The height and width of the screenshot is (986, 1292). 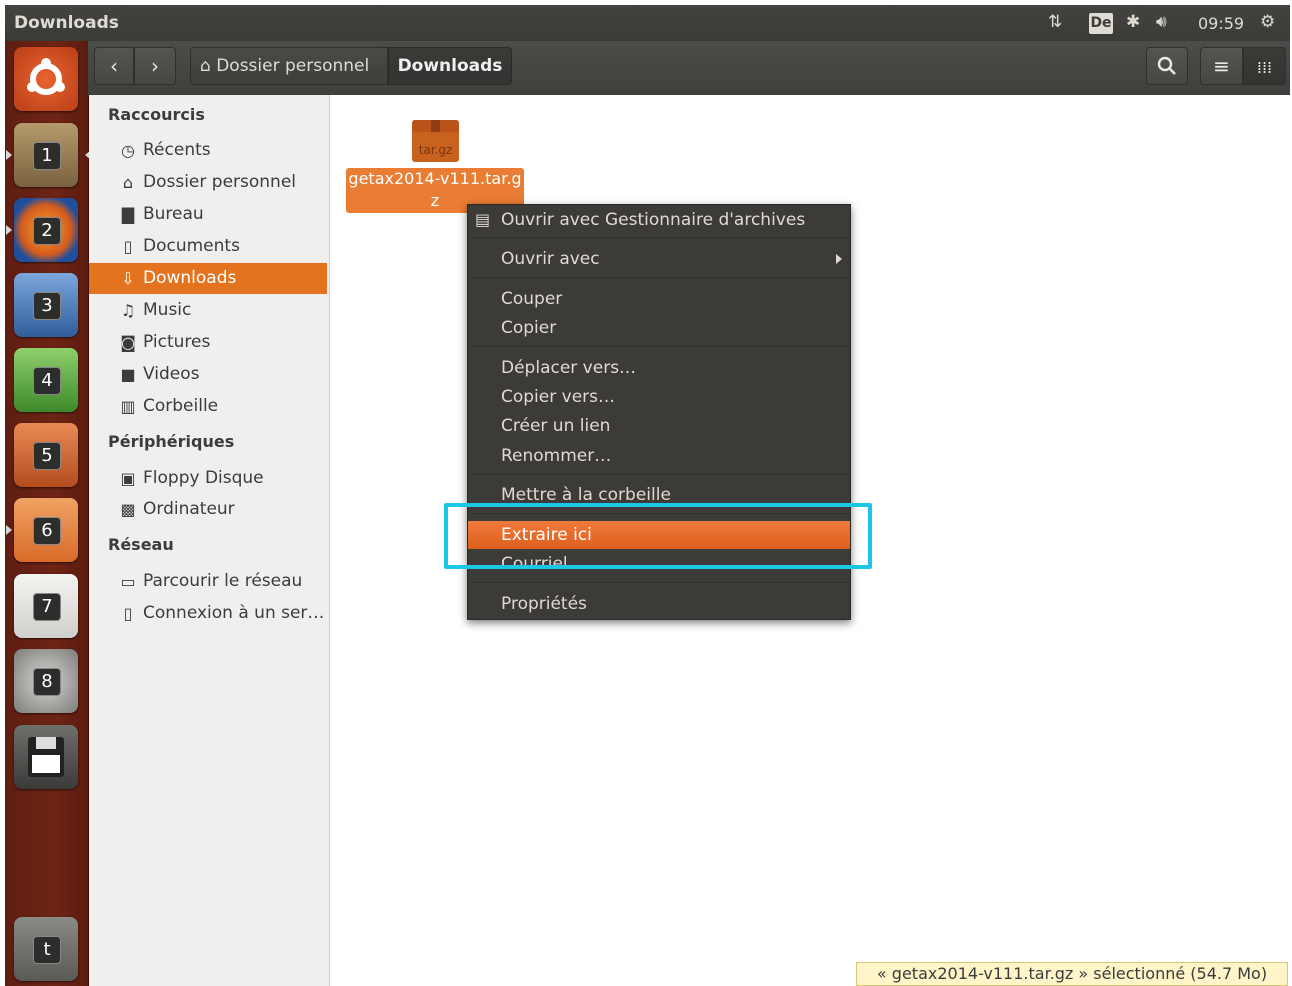 What do you see at coordinates (128, 214) in the screenshot?
I see `folder-icon: ▇` at bounding box center [128, 214].